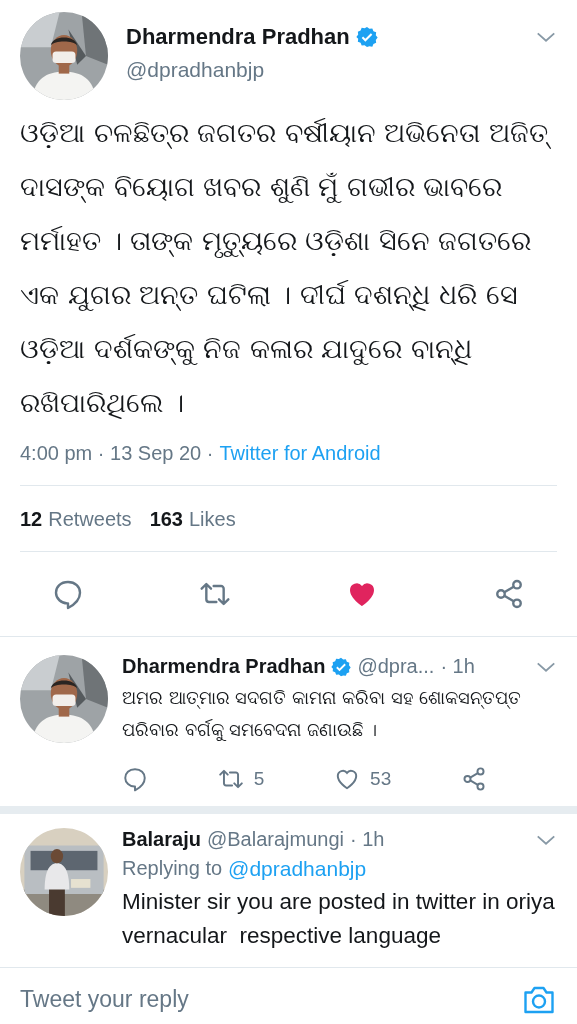 This screenshot has width=577, height=1024. What do you see at coordinates (166, 519) in the screenshot?
I see `stat-count: 163` at bounding box center [166, 519].